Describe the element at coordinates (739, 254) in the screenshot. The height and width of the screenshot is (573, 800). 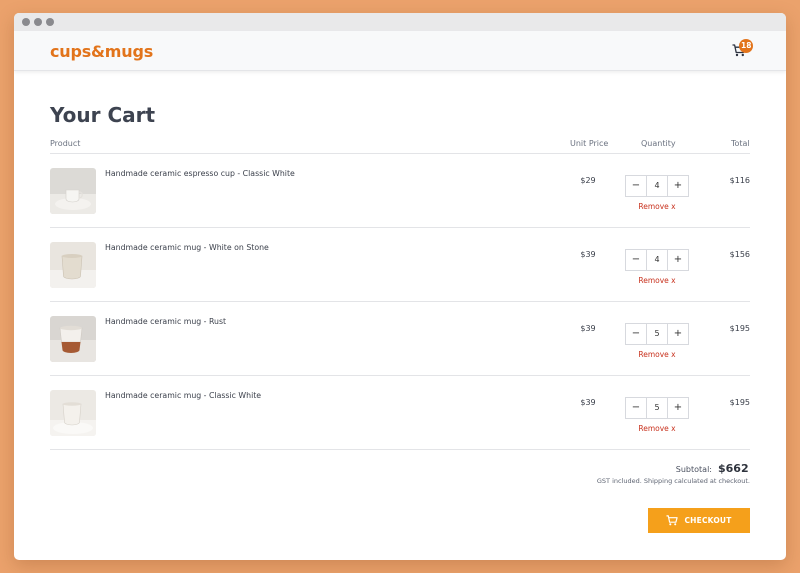
I see `line-total: $156` at that location.